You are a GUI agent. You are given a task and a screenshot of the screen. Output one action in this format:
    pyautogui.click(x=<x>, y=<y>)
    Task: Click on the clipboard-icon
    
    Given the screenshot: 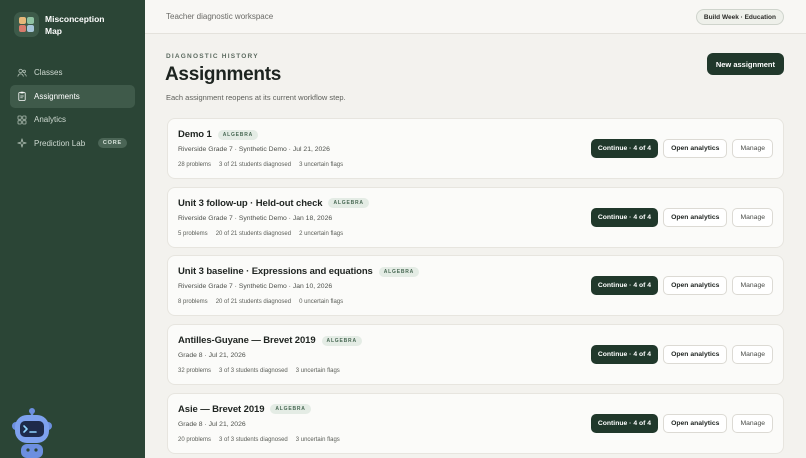 What is the action you would take?
    pyautogui.click(x=22, y=96)
    